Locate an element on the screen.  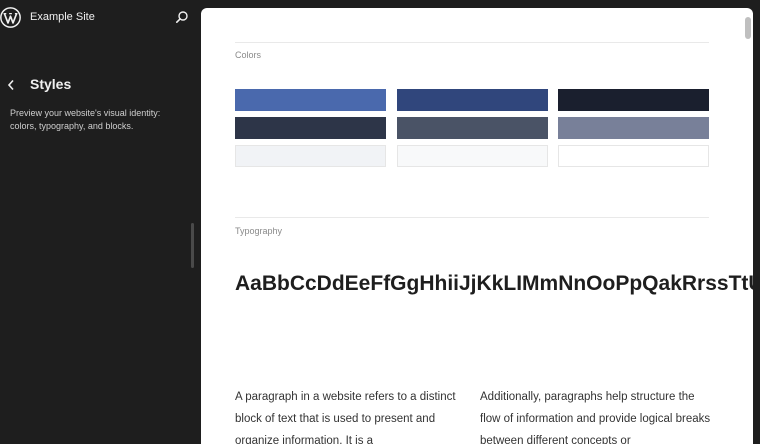
colors-section-label: Colors is located at coordinates (248, 55).